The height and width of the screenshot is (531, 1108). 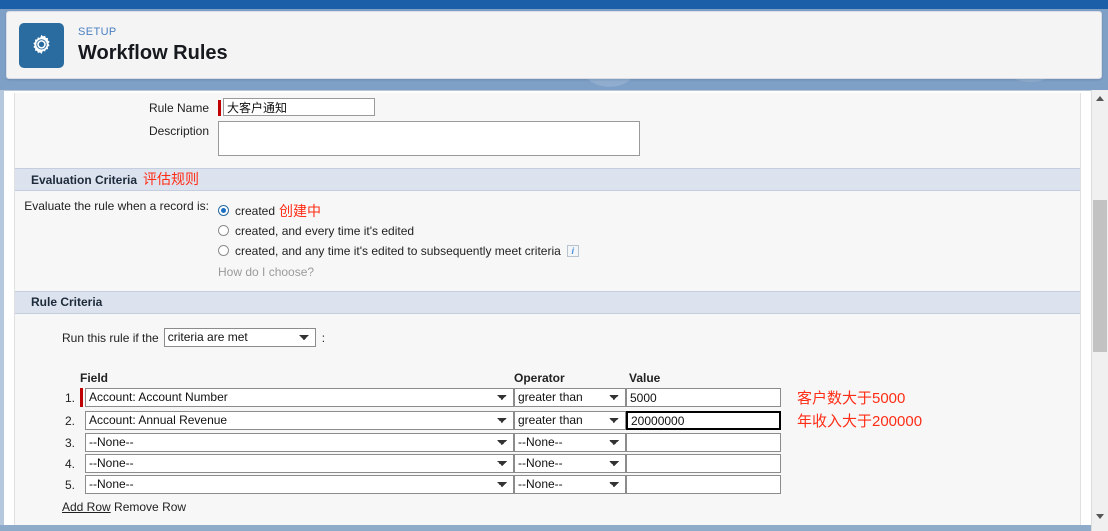 What do you see at coordinates (570, 443) in the screenshot?
I see `criteria-row-3-operator-select: --None--` at bounding box center [570, 443].